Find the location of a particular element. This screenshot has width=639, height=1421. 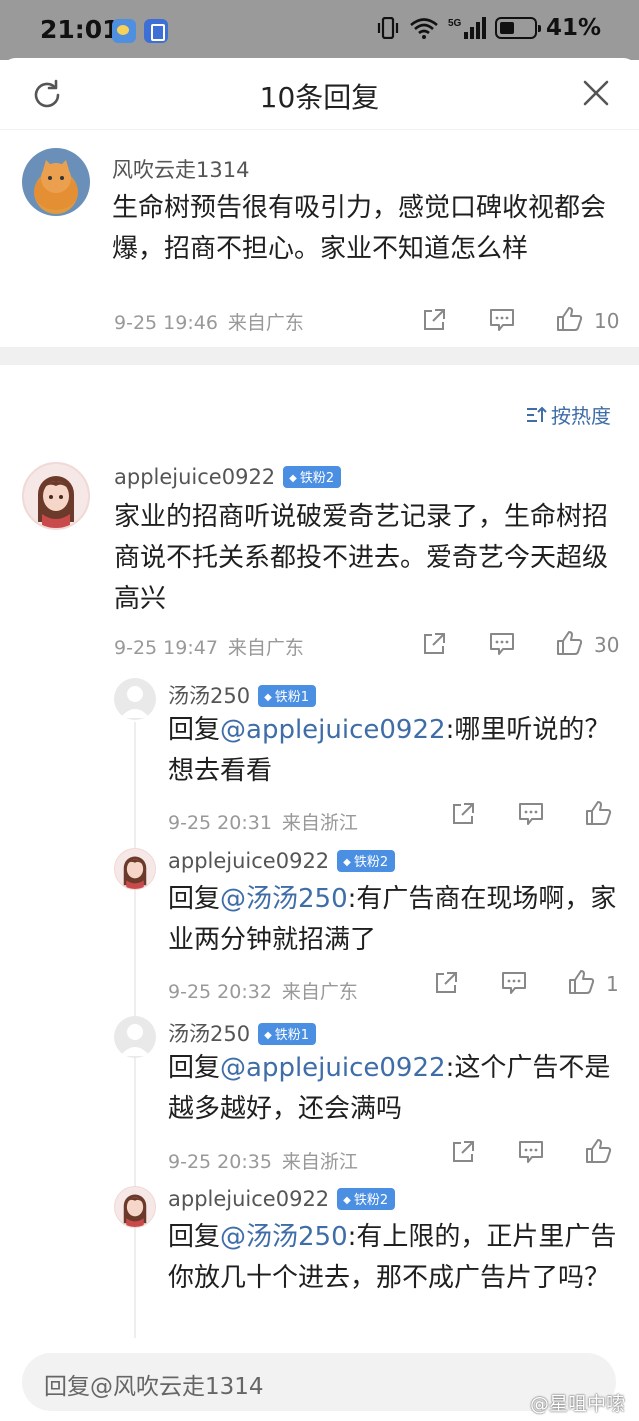

reply-time: 9-25 20:32 is located at coordinates (220, 992).